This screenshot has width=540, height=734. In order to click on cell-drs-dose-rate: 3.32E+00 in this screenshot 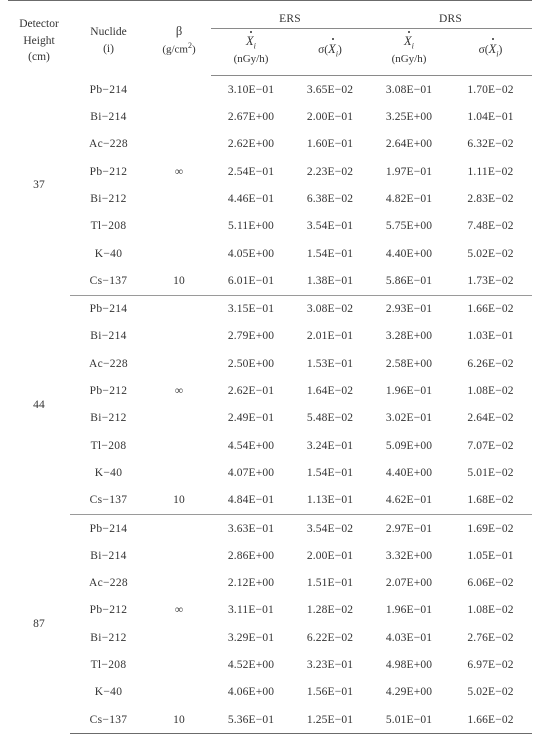, I will do `click(409, 555)`.